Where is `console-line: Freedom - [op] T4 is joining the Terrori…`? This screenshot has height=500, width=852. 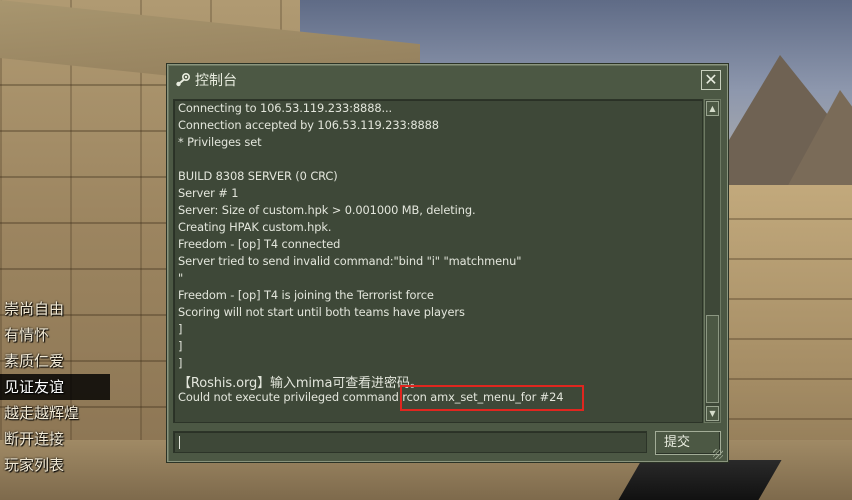 console-line: Freedom - [op] T4 is joining the Terrori… is located at coordinates (306, 295).